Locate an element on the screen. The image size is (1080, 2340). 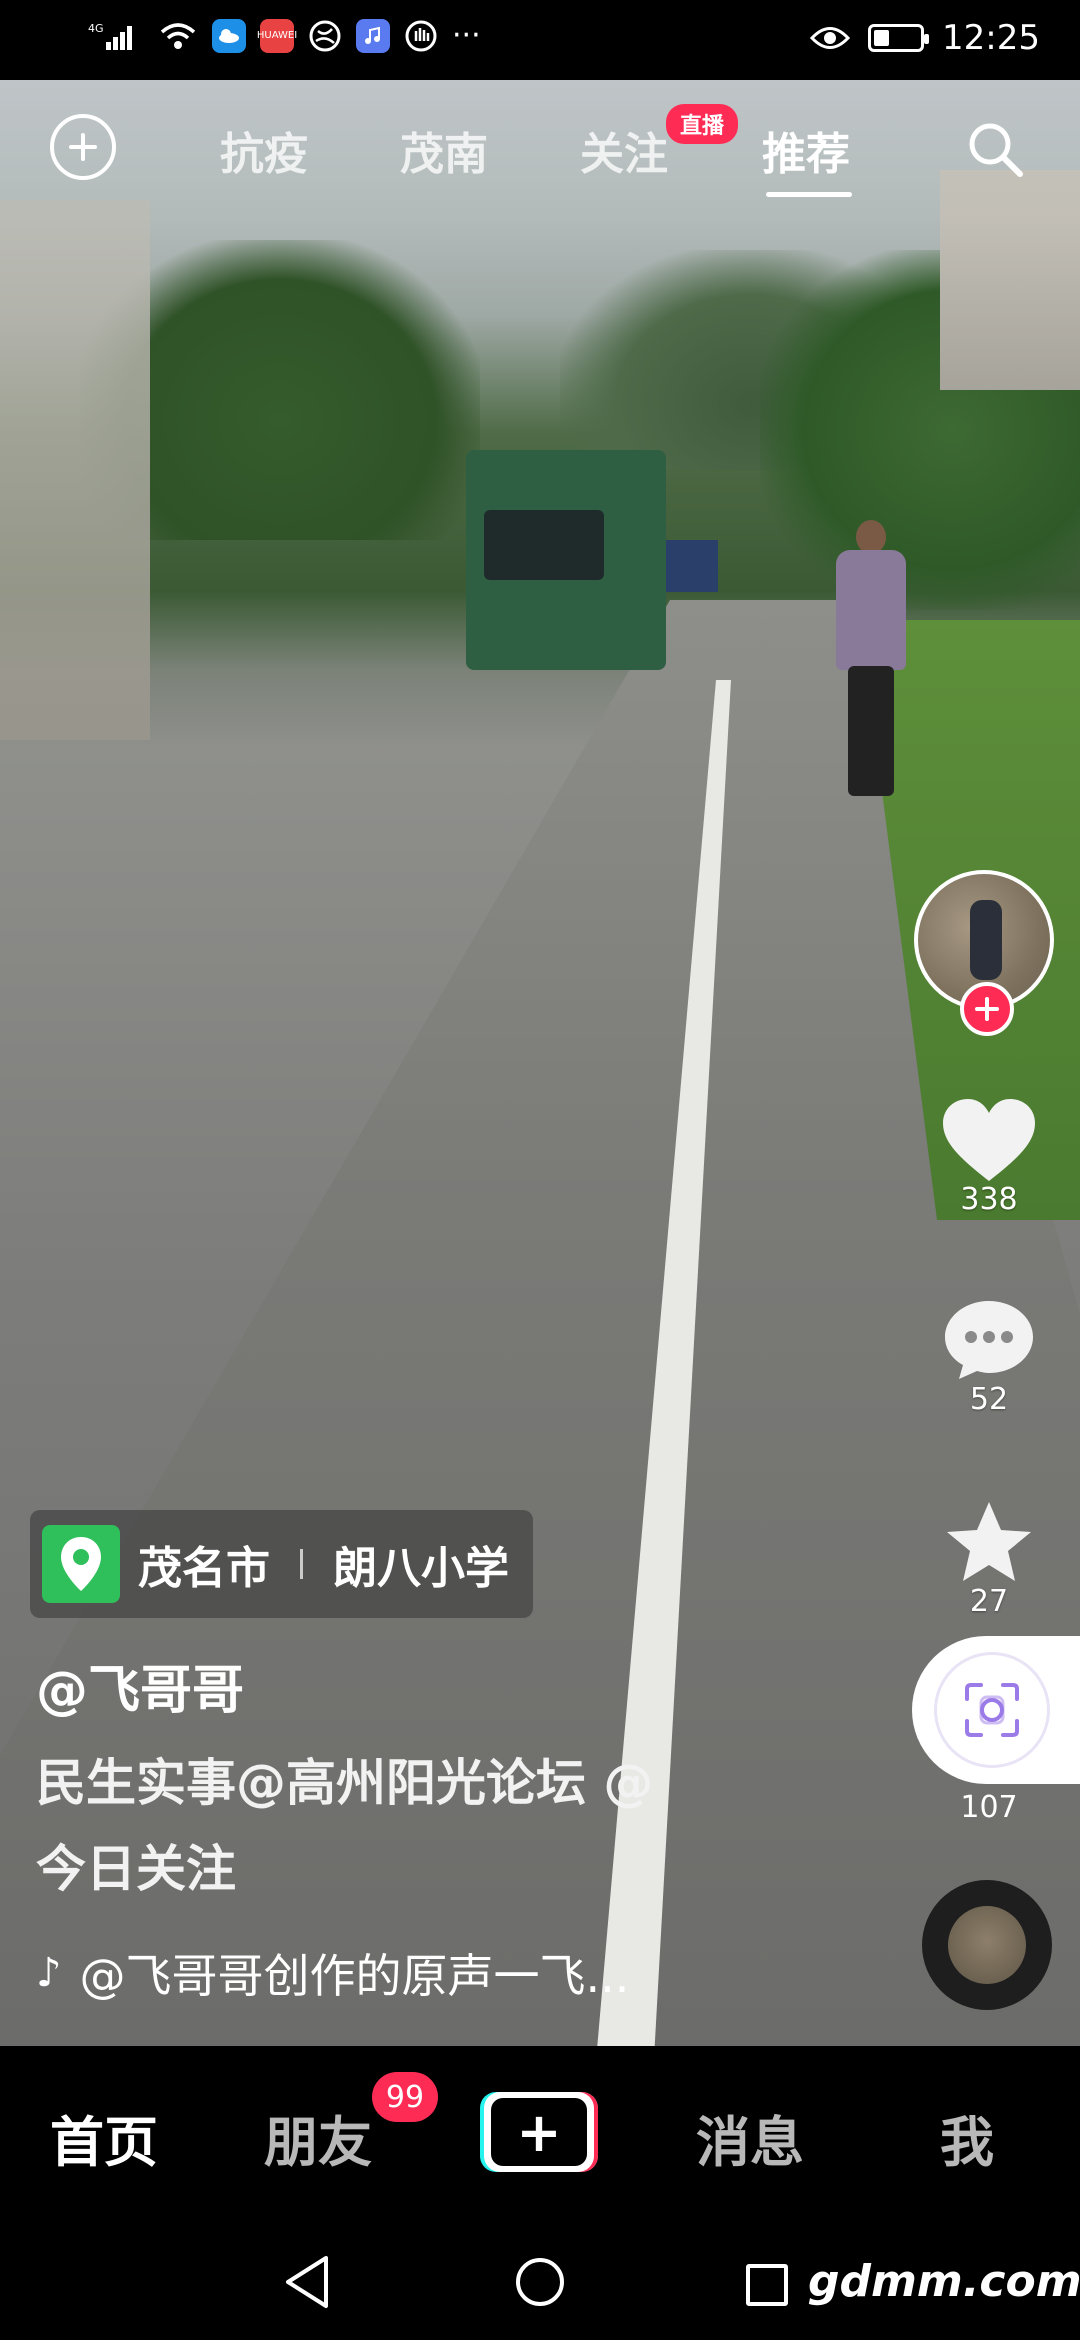
huawei-app-icon: HUAWEI is located at coordinates (277, 35).